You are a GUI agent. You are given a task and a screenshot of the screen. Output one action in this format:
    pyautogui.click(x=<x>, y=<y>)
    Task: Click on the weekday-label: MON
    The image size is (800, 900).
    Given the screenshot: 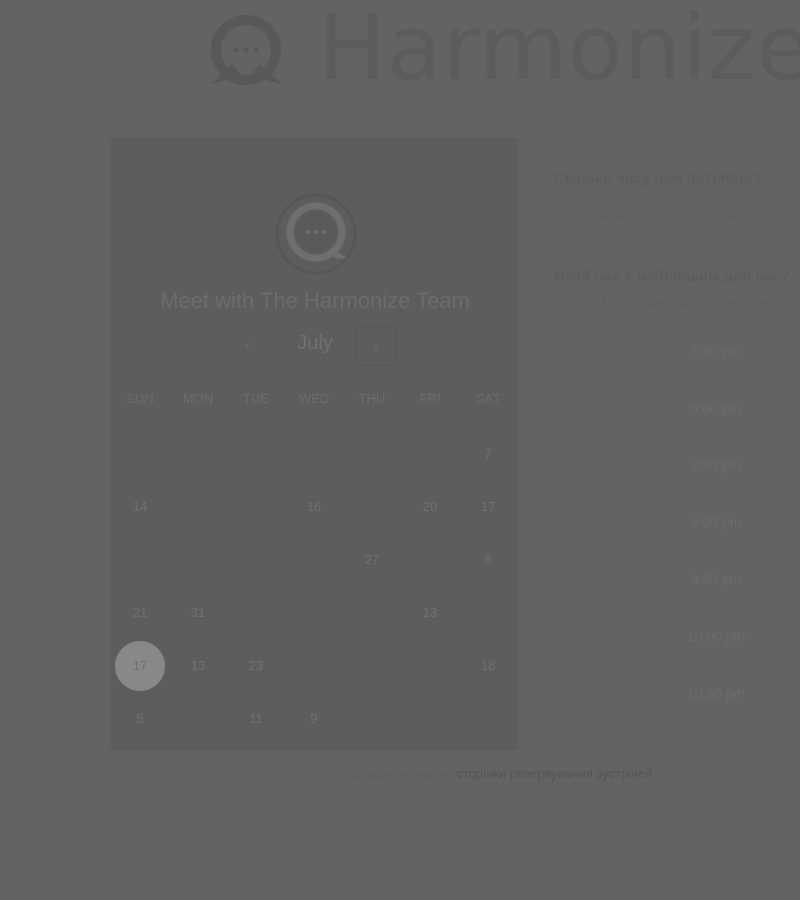 What is the action you would take?
    pyautogui.click(x=198, y=398)
    